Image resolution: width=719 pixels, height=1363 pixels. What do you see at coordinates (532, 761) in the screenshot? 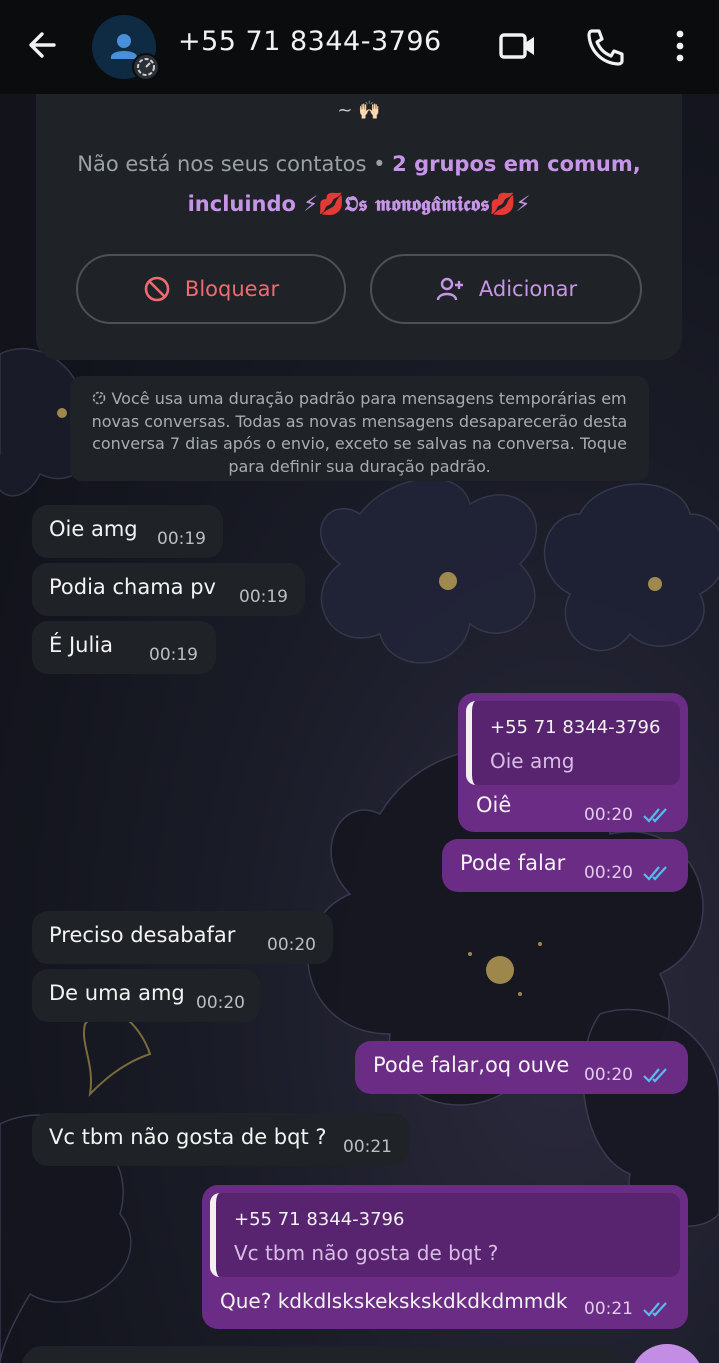
I see `quote-text: Oie amg` at bounding box center [532, 761].